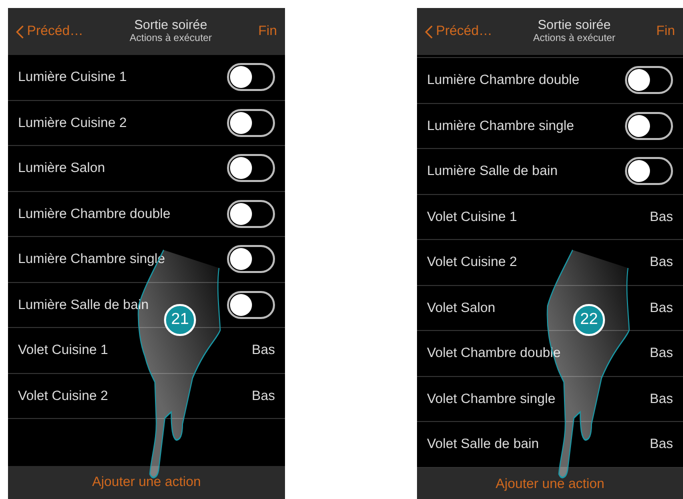  What do you see at coordinates (492, 171) in the screenshot?
I see `action-label: Lumière Salle de bain` at bounding box center [492, 171].